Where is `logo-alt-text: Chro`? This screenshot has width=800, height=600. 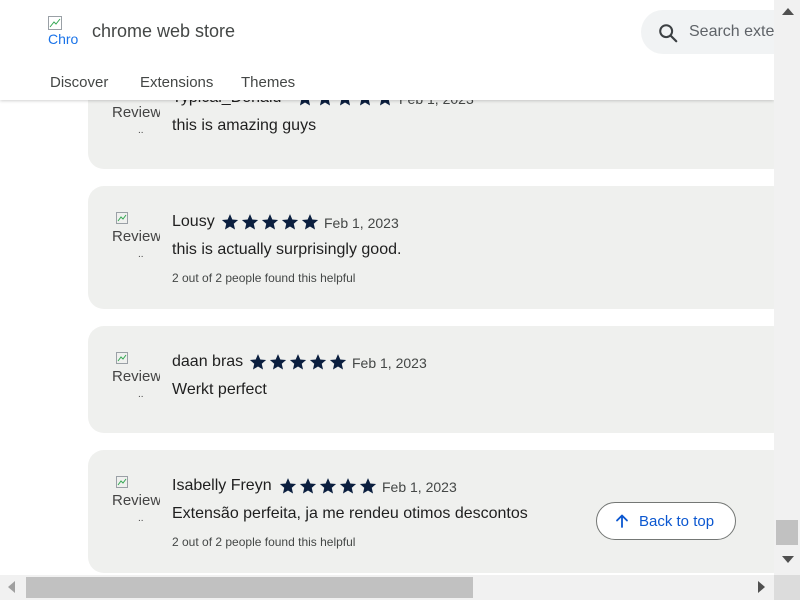 logo-alt-text: Chro is located at coordinates (63, 39).